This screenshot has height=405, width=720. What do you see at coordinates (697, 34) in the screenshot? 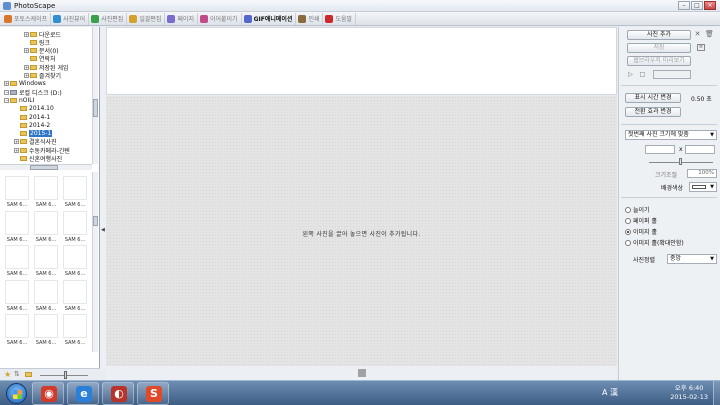
I see `delete-icon: ✕` at bounding box center [697, 34].